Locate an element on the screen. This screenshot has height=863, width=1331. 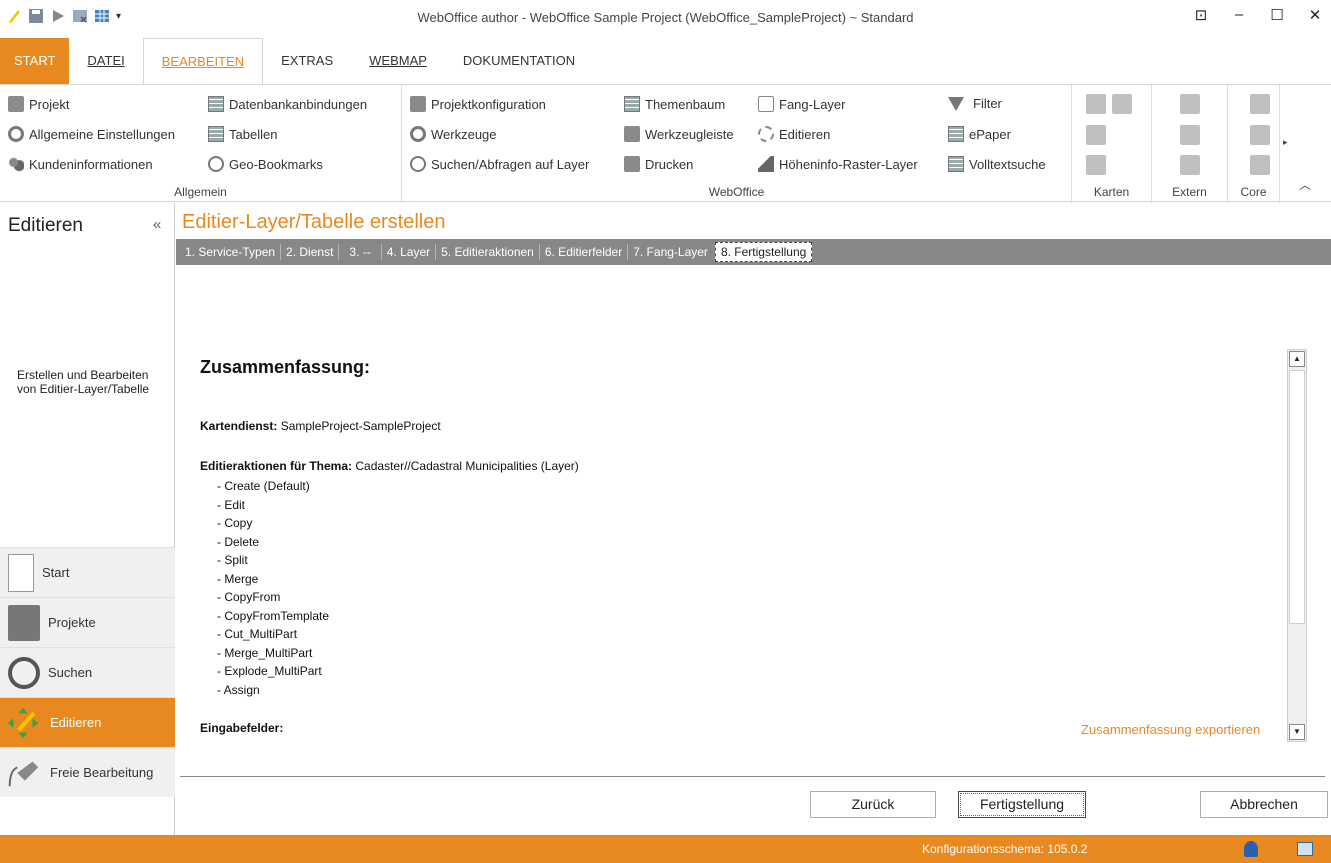
ribbon-hoeheninfo: Höheninfo-Raster-Layer is located at coordinates (838, 164).